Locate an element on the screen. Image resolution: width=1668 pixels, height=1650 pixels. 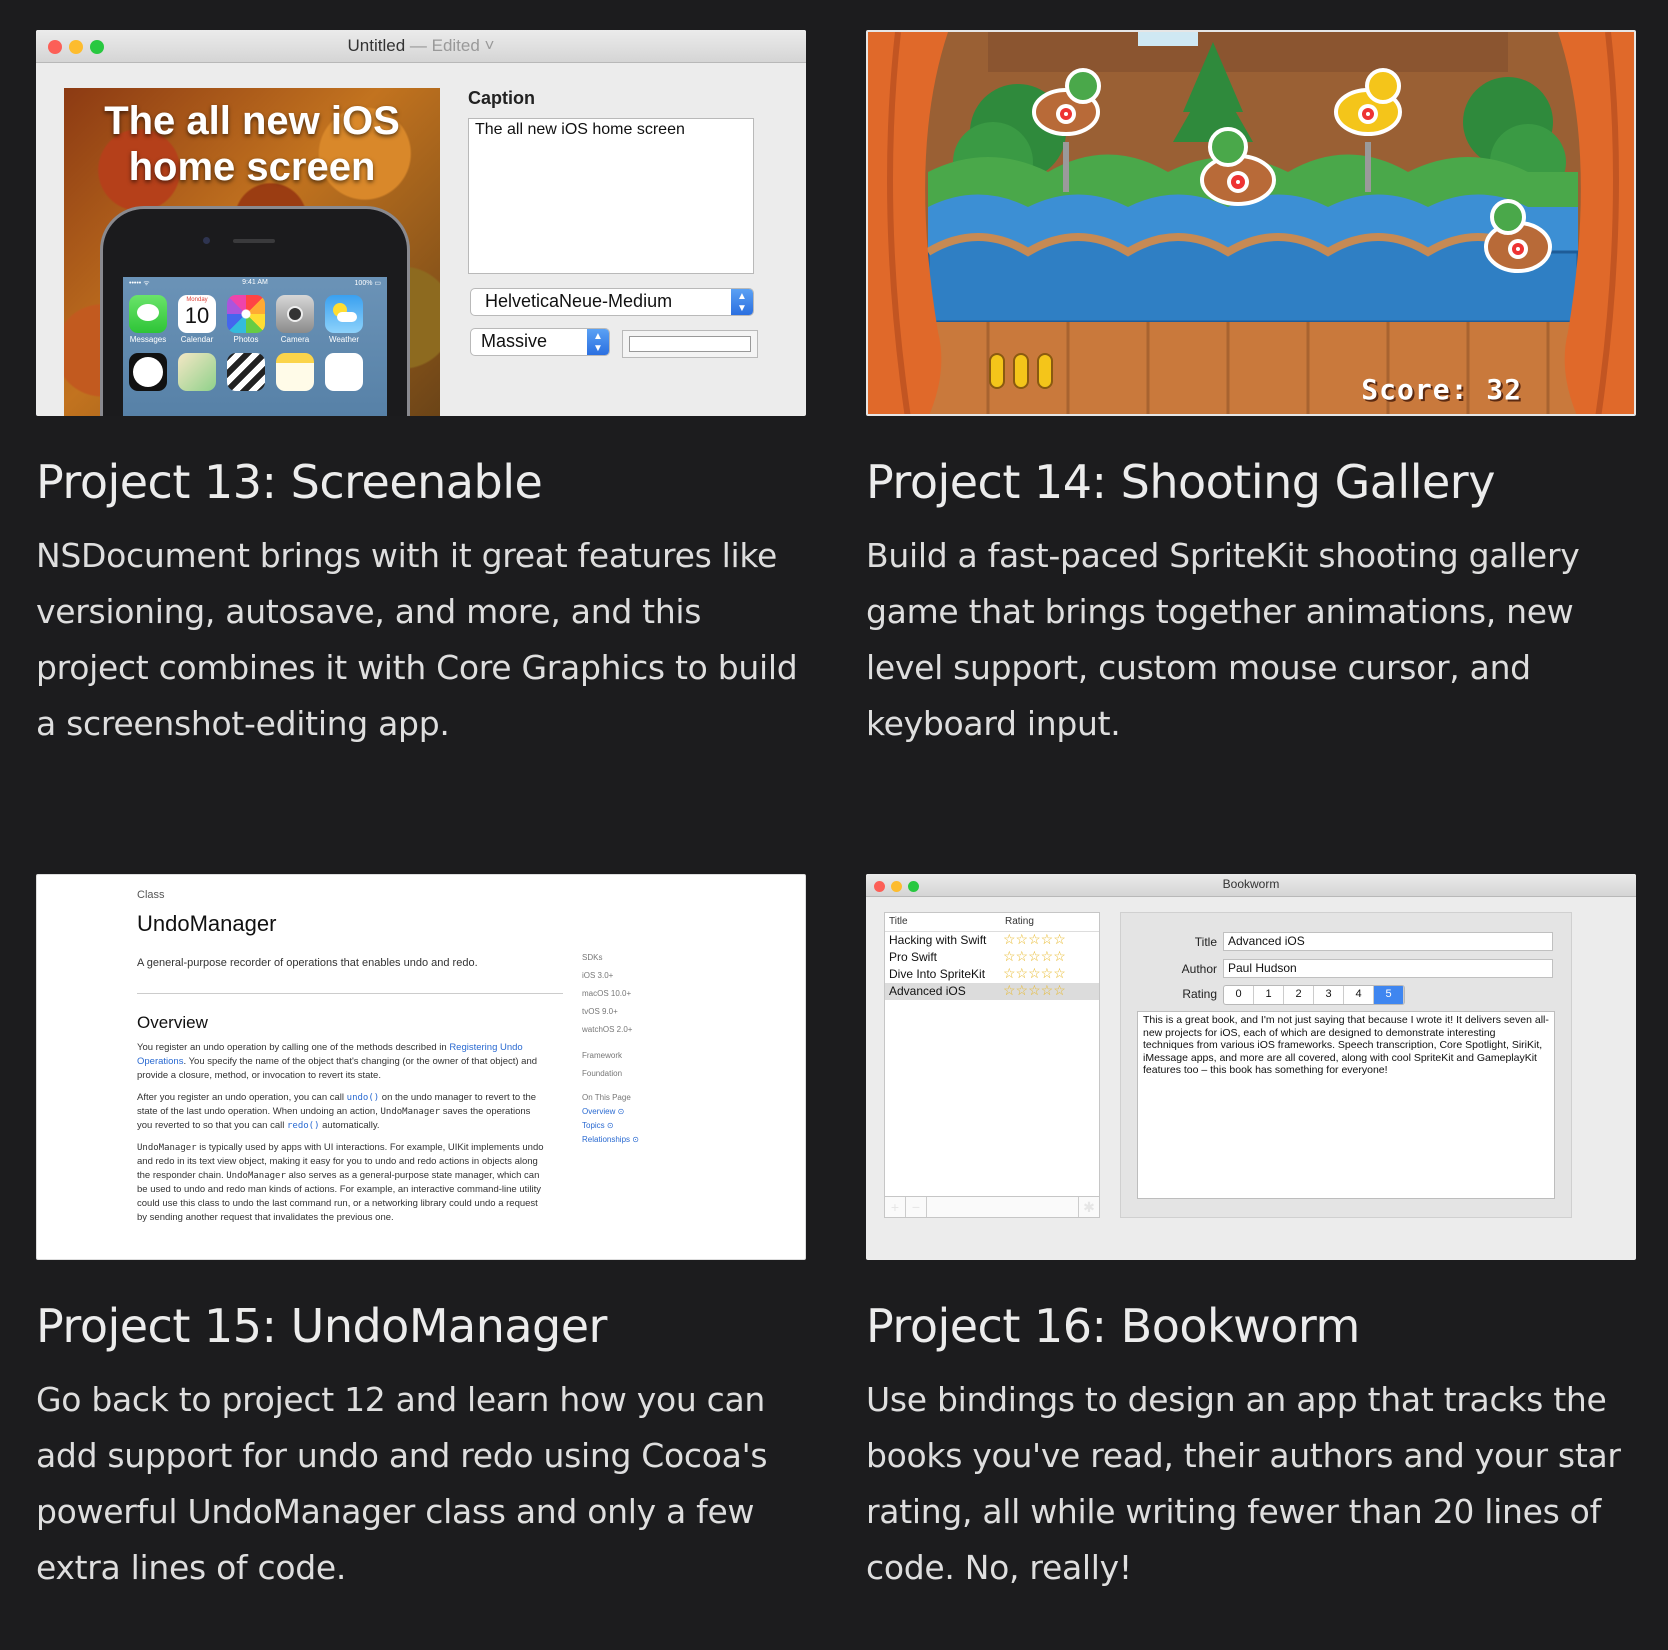
font-popup-value: HelveticaNeue-Medium is located at coordinates (579, 301).